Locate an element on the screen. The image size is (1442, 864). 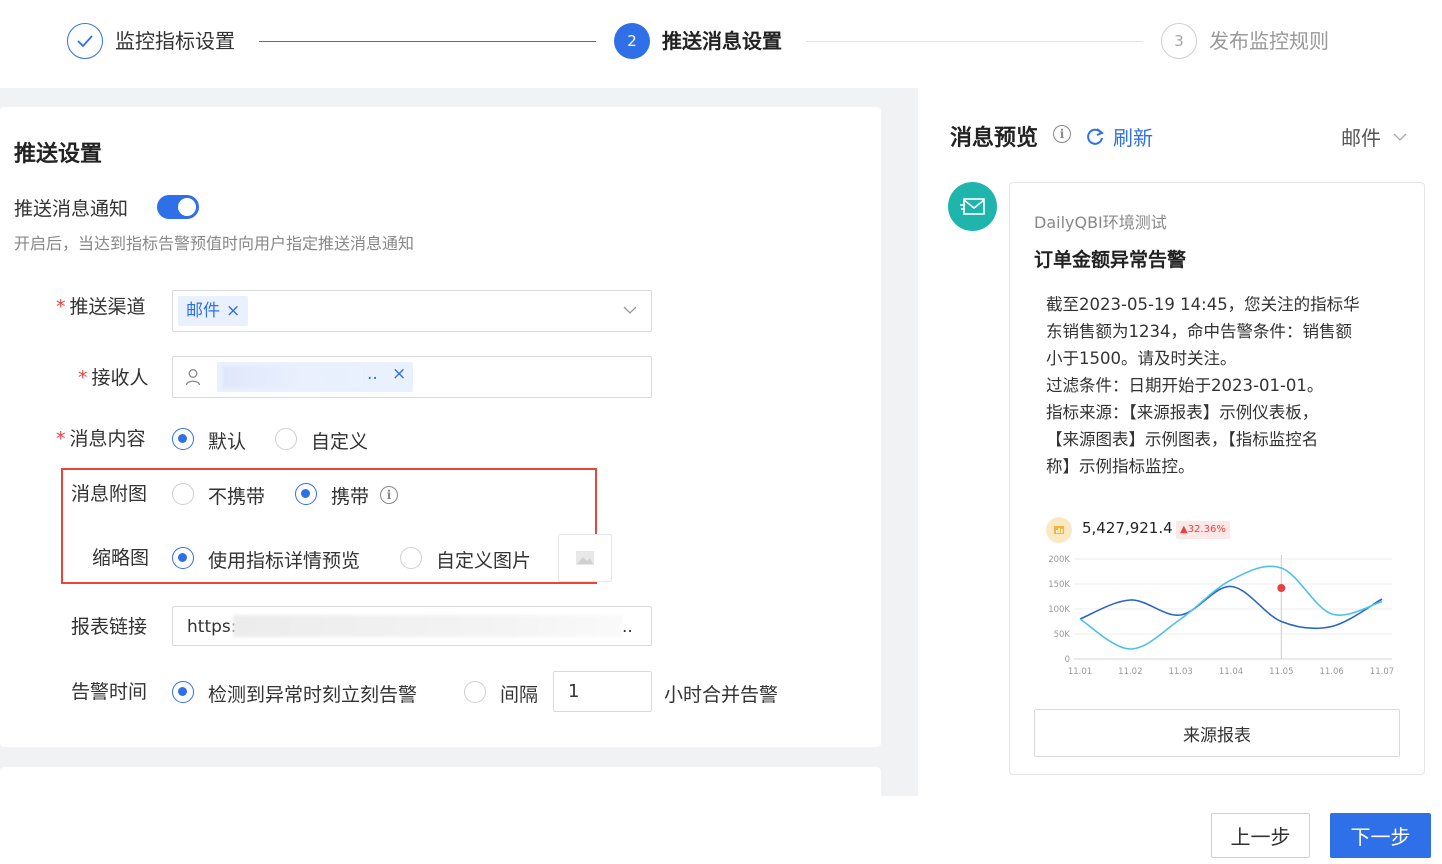
content-default-label: 默认 is located at coordinates (227, 440).